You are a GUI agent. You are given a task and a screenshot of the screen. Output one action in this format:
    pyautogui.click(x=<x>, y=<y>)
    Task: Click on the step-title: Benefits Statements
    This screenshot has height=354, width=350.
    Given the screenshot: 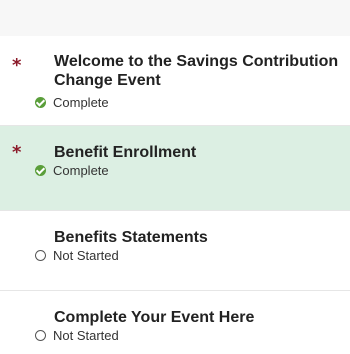 What is the action you would take?
    pyautogui.click(x=131, y=237)
    